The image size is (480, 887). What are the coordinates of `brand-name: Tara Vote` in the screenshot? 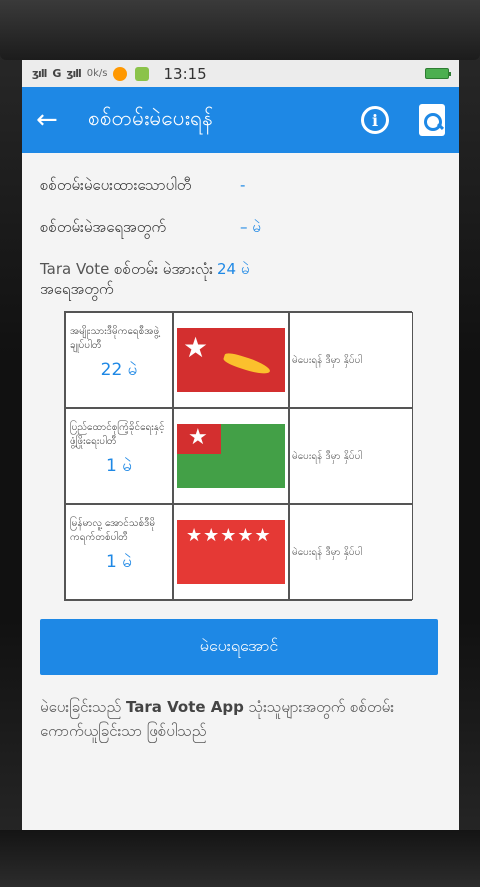 It's located at (75, 269).